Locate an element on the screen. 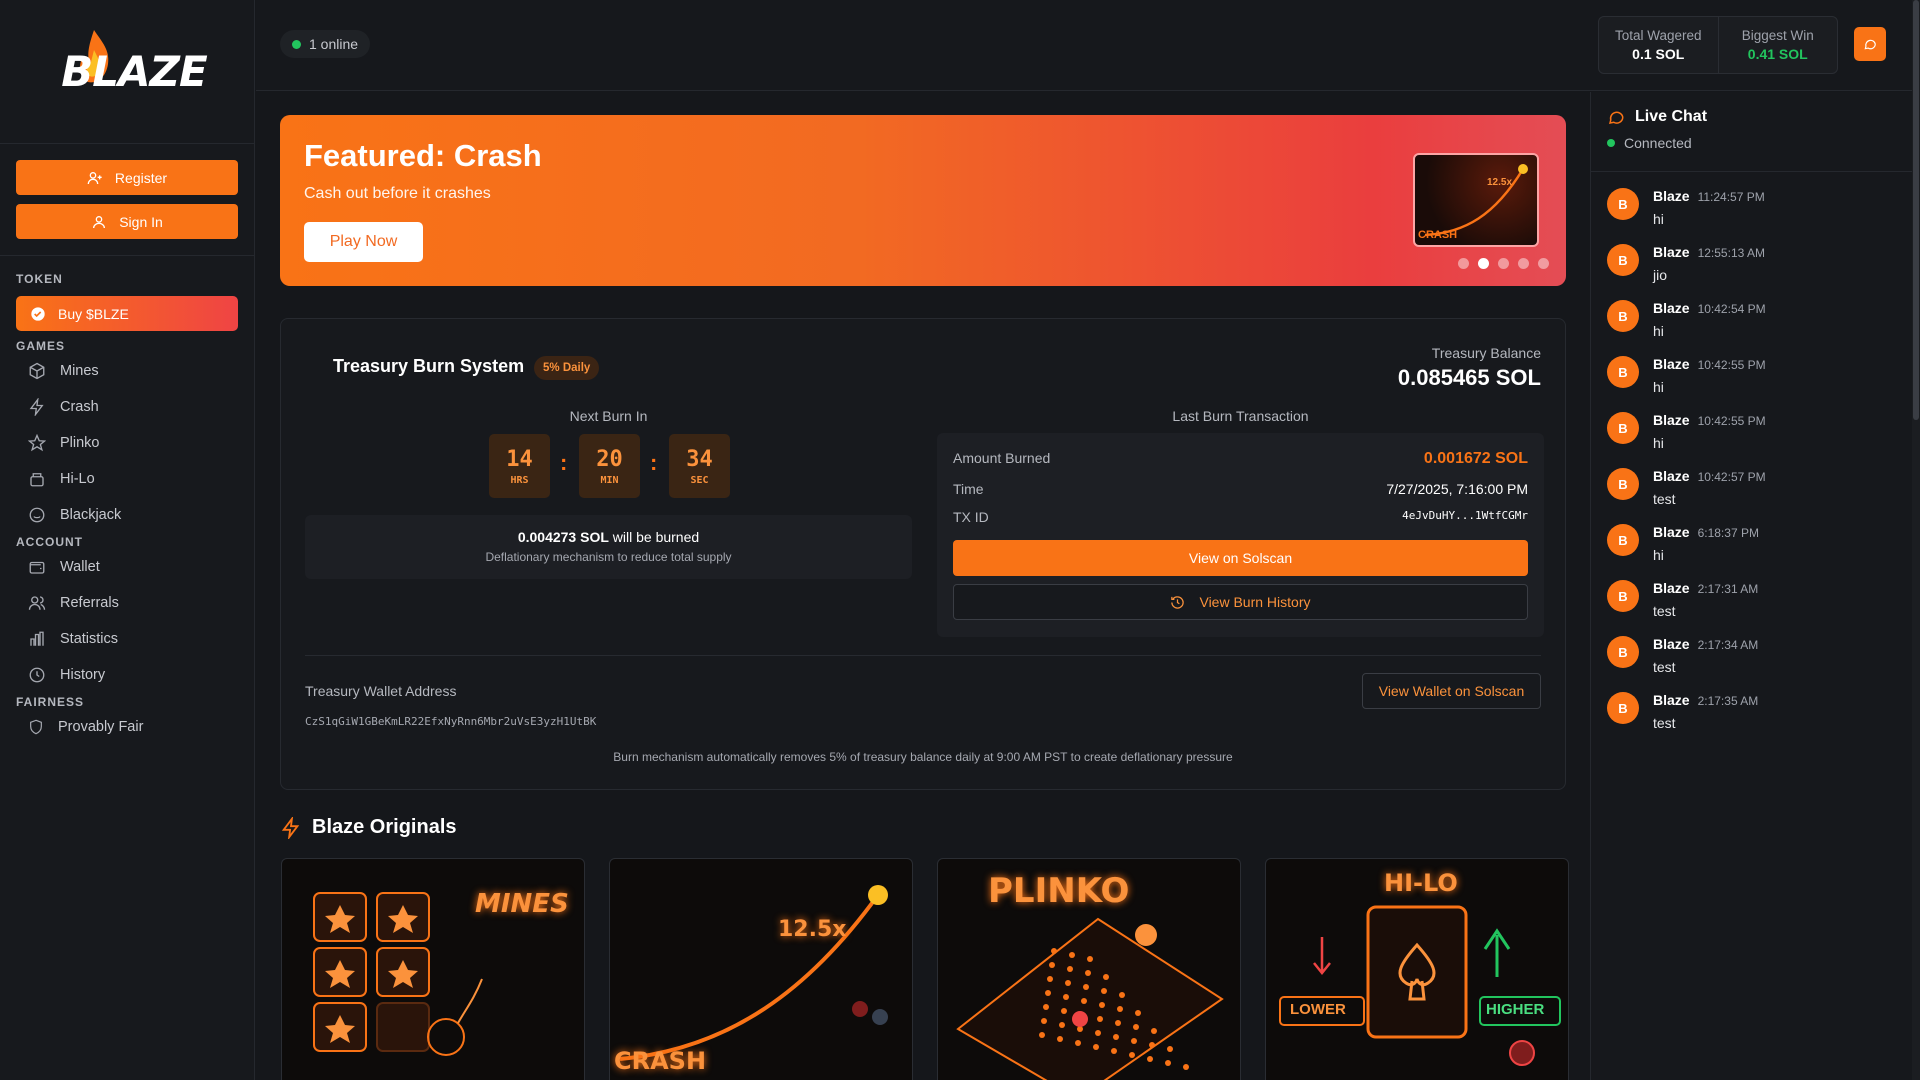  chat-timestamp: 11:24:57 PM is located at coordinates (1731, 197).